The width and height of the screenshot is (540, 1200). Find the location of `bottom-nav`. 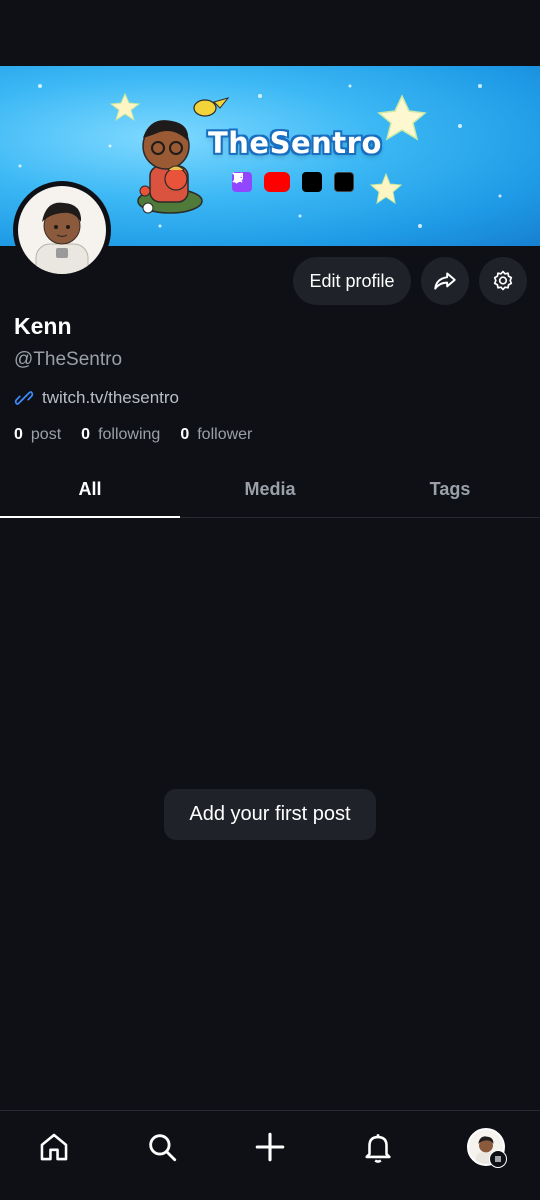

bottom-nav is located at coordinates (270, 1155).